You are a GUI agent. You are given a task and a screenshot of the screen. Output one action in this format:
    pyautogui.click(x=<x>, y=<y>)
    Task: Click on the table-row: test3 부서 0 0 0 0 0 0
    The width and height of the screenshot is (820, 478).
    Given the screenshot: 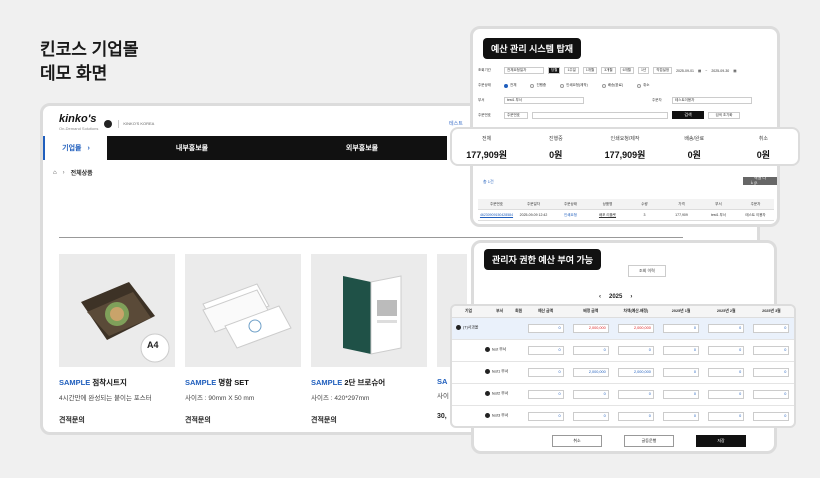 What is the action you would take?
    pyautogui.click(x=623, y=415)
    